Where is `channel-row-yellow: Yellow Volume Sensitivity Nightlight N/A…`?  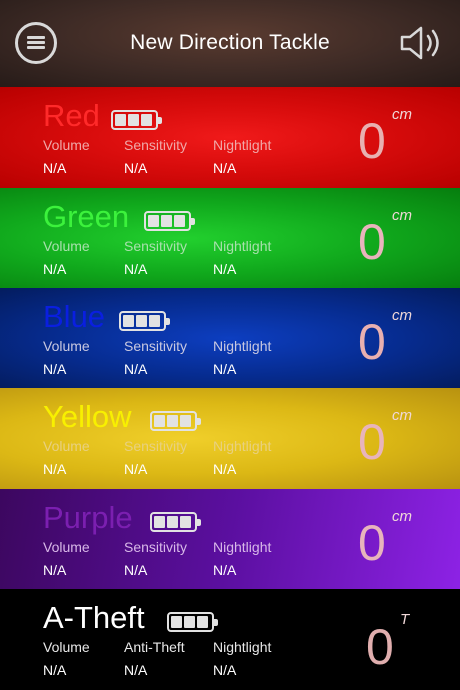
channel-row-yellow: Yellow Volume Sensitivity Nightlight N/A… is located at coordinates (230, 438).